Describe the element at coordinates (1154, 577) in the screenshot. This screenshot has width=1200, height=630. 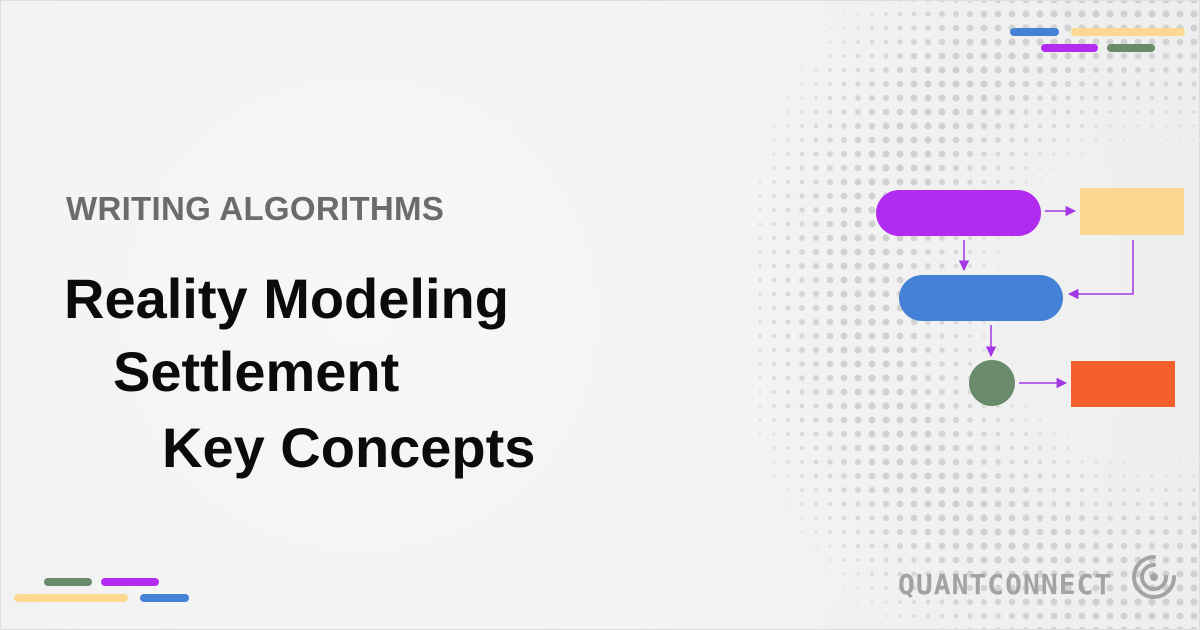
I see `quantconnect-logo-icon` at that location.